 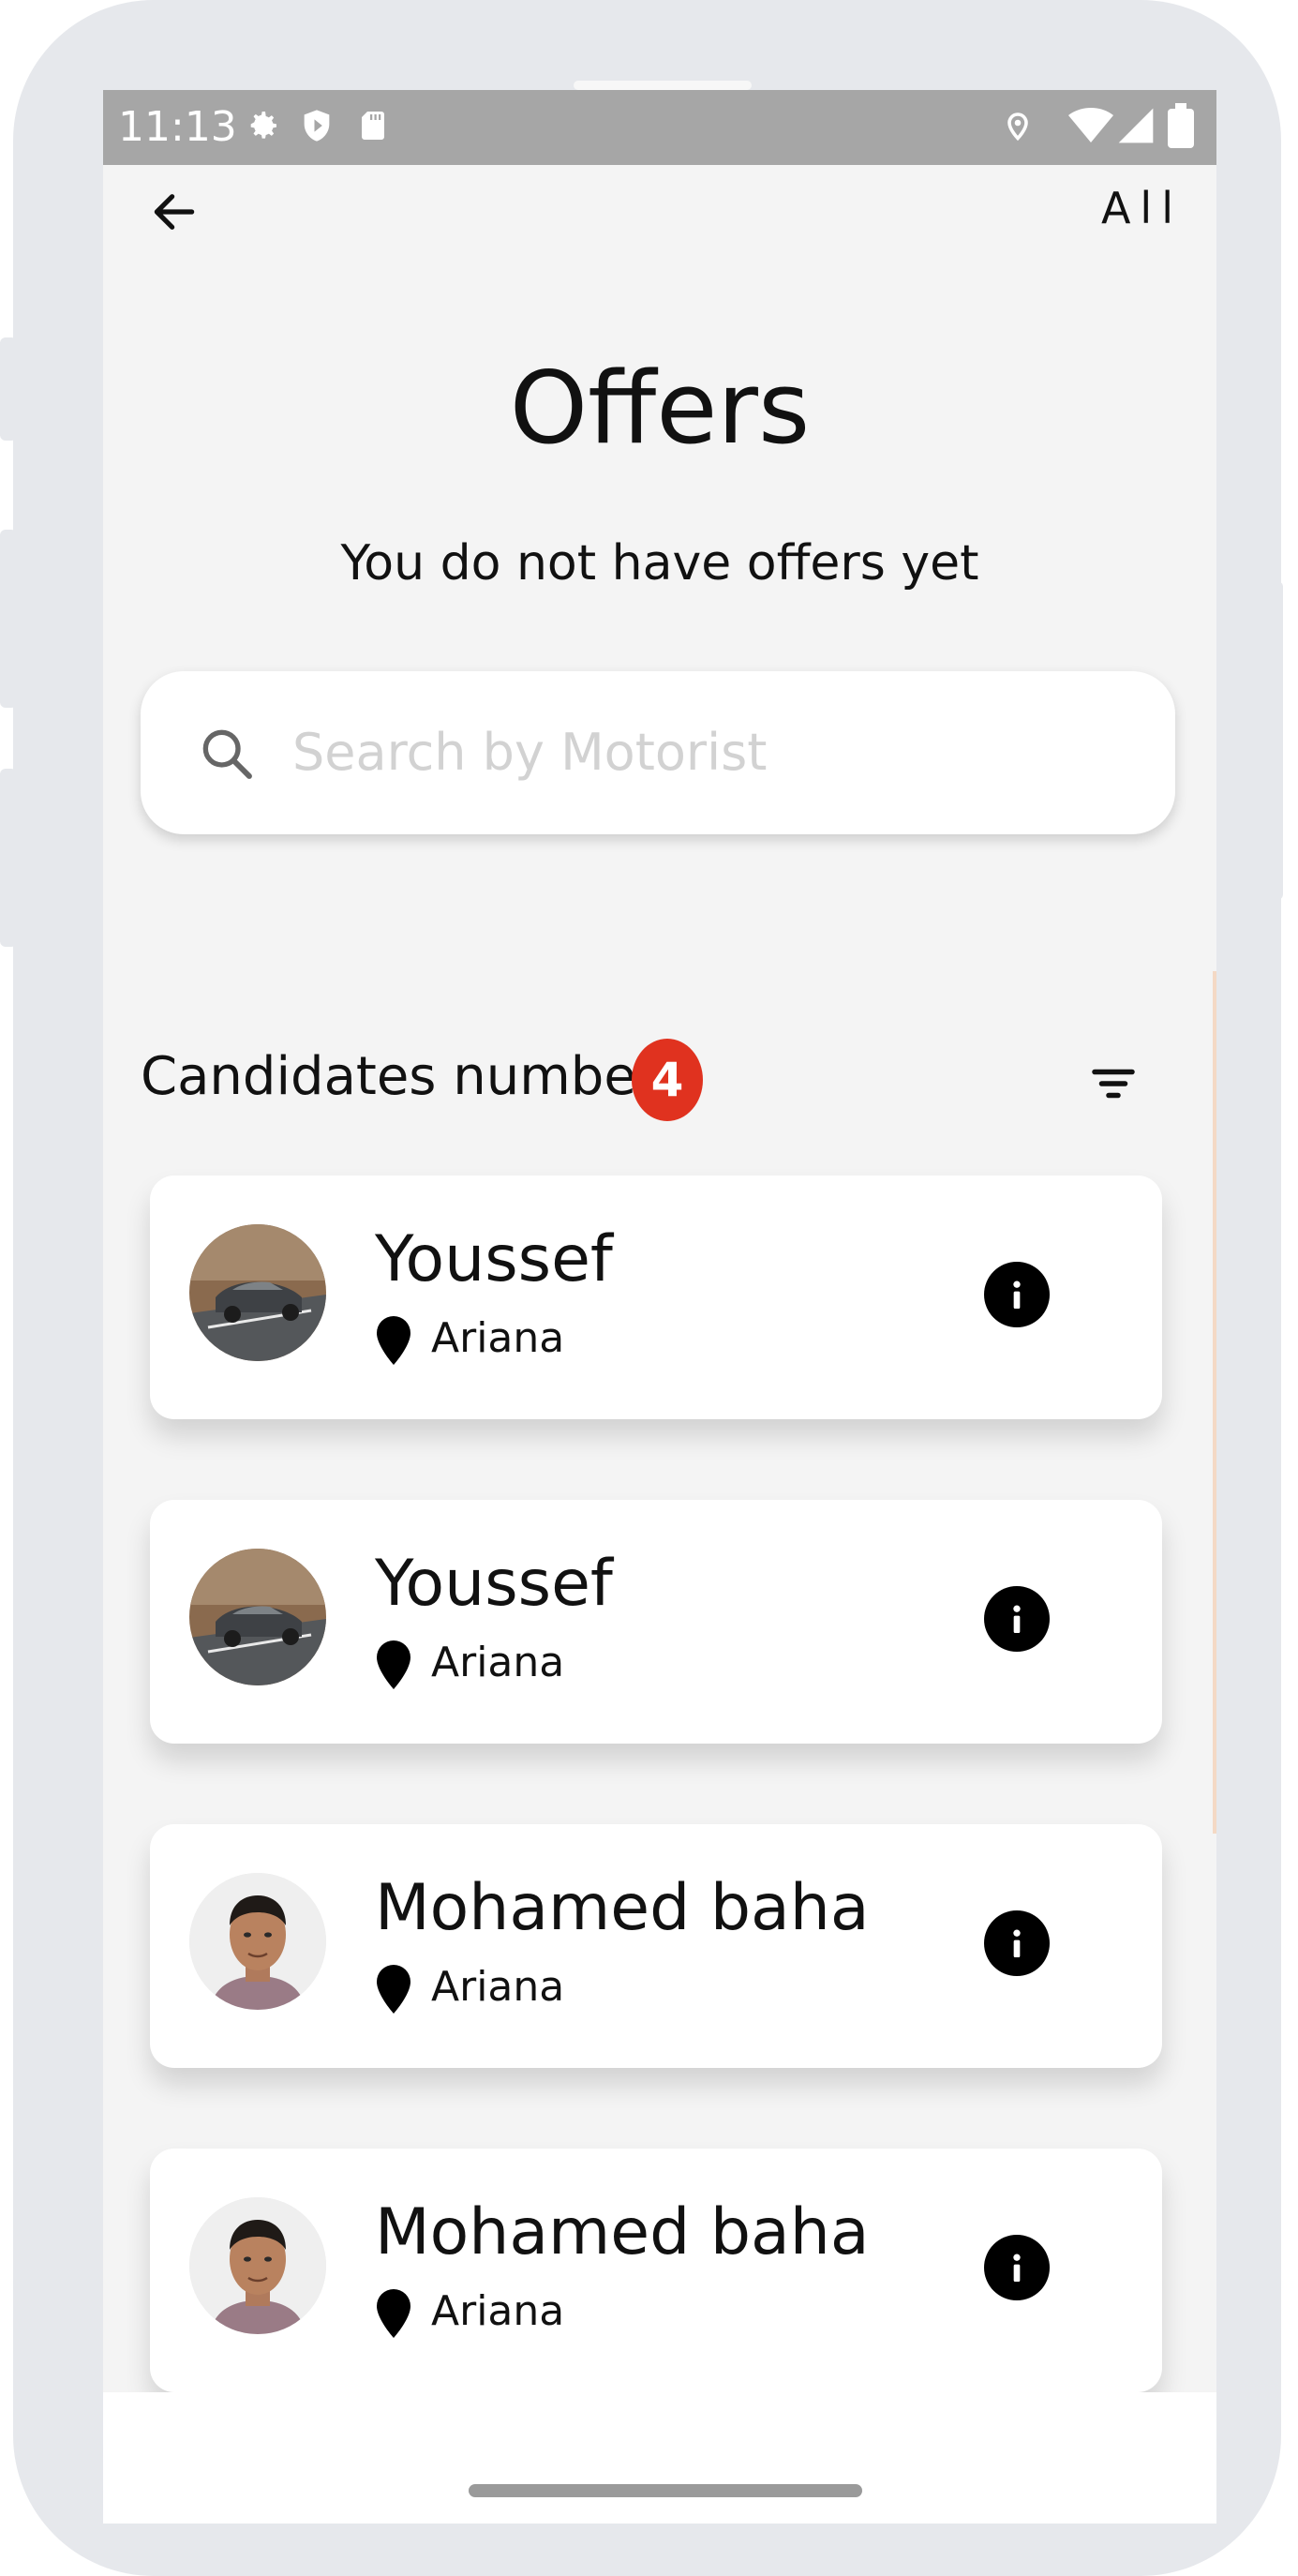 I want to click on back-button, so click(x=174, y=212).